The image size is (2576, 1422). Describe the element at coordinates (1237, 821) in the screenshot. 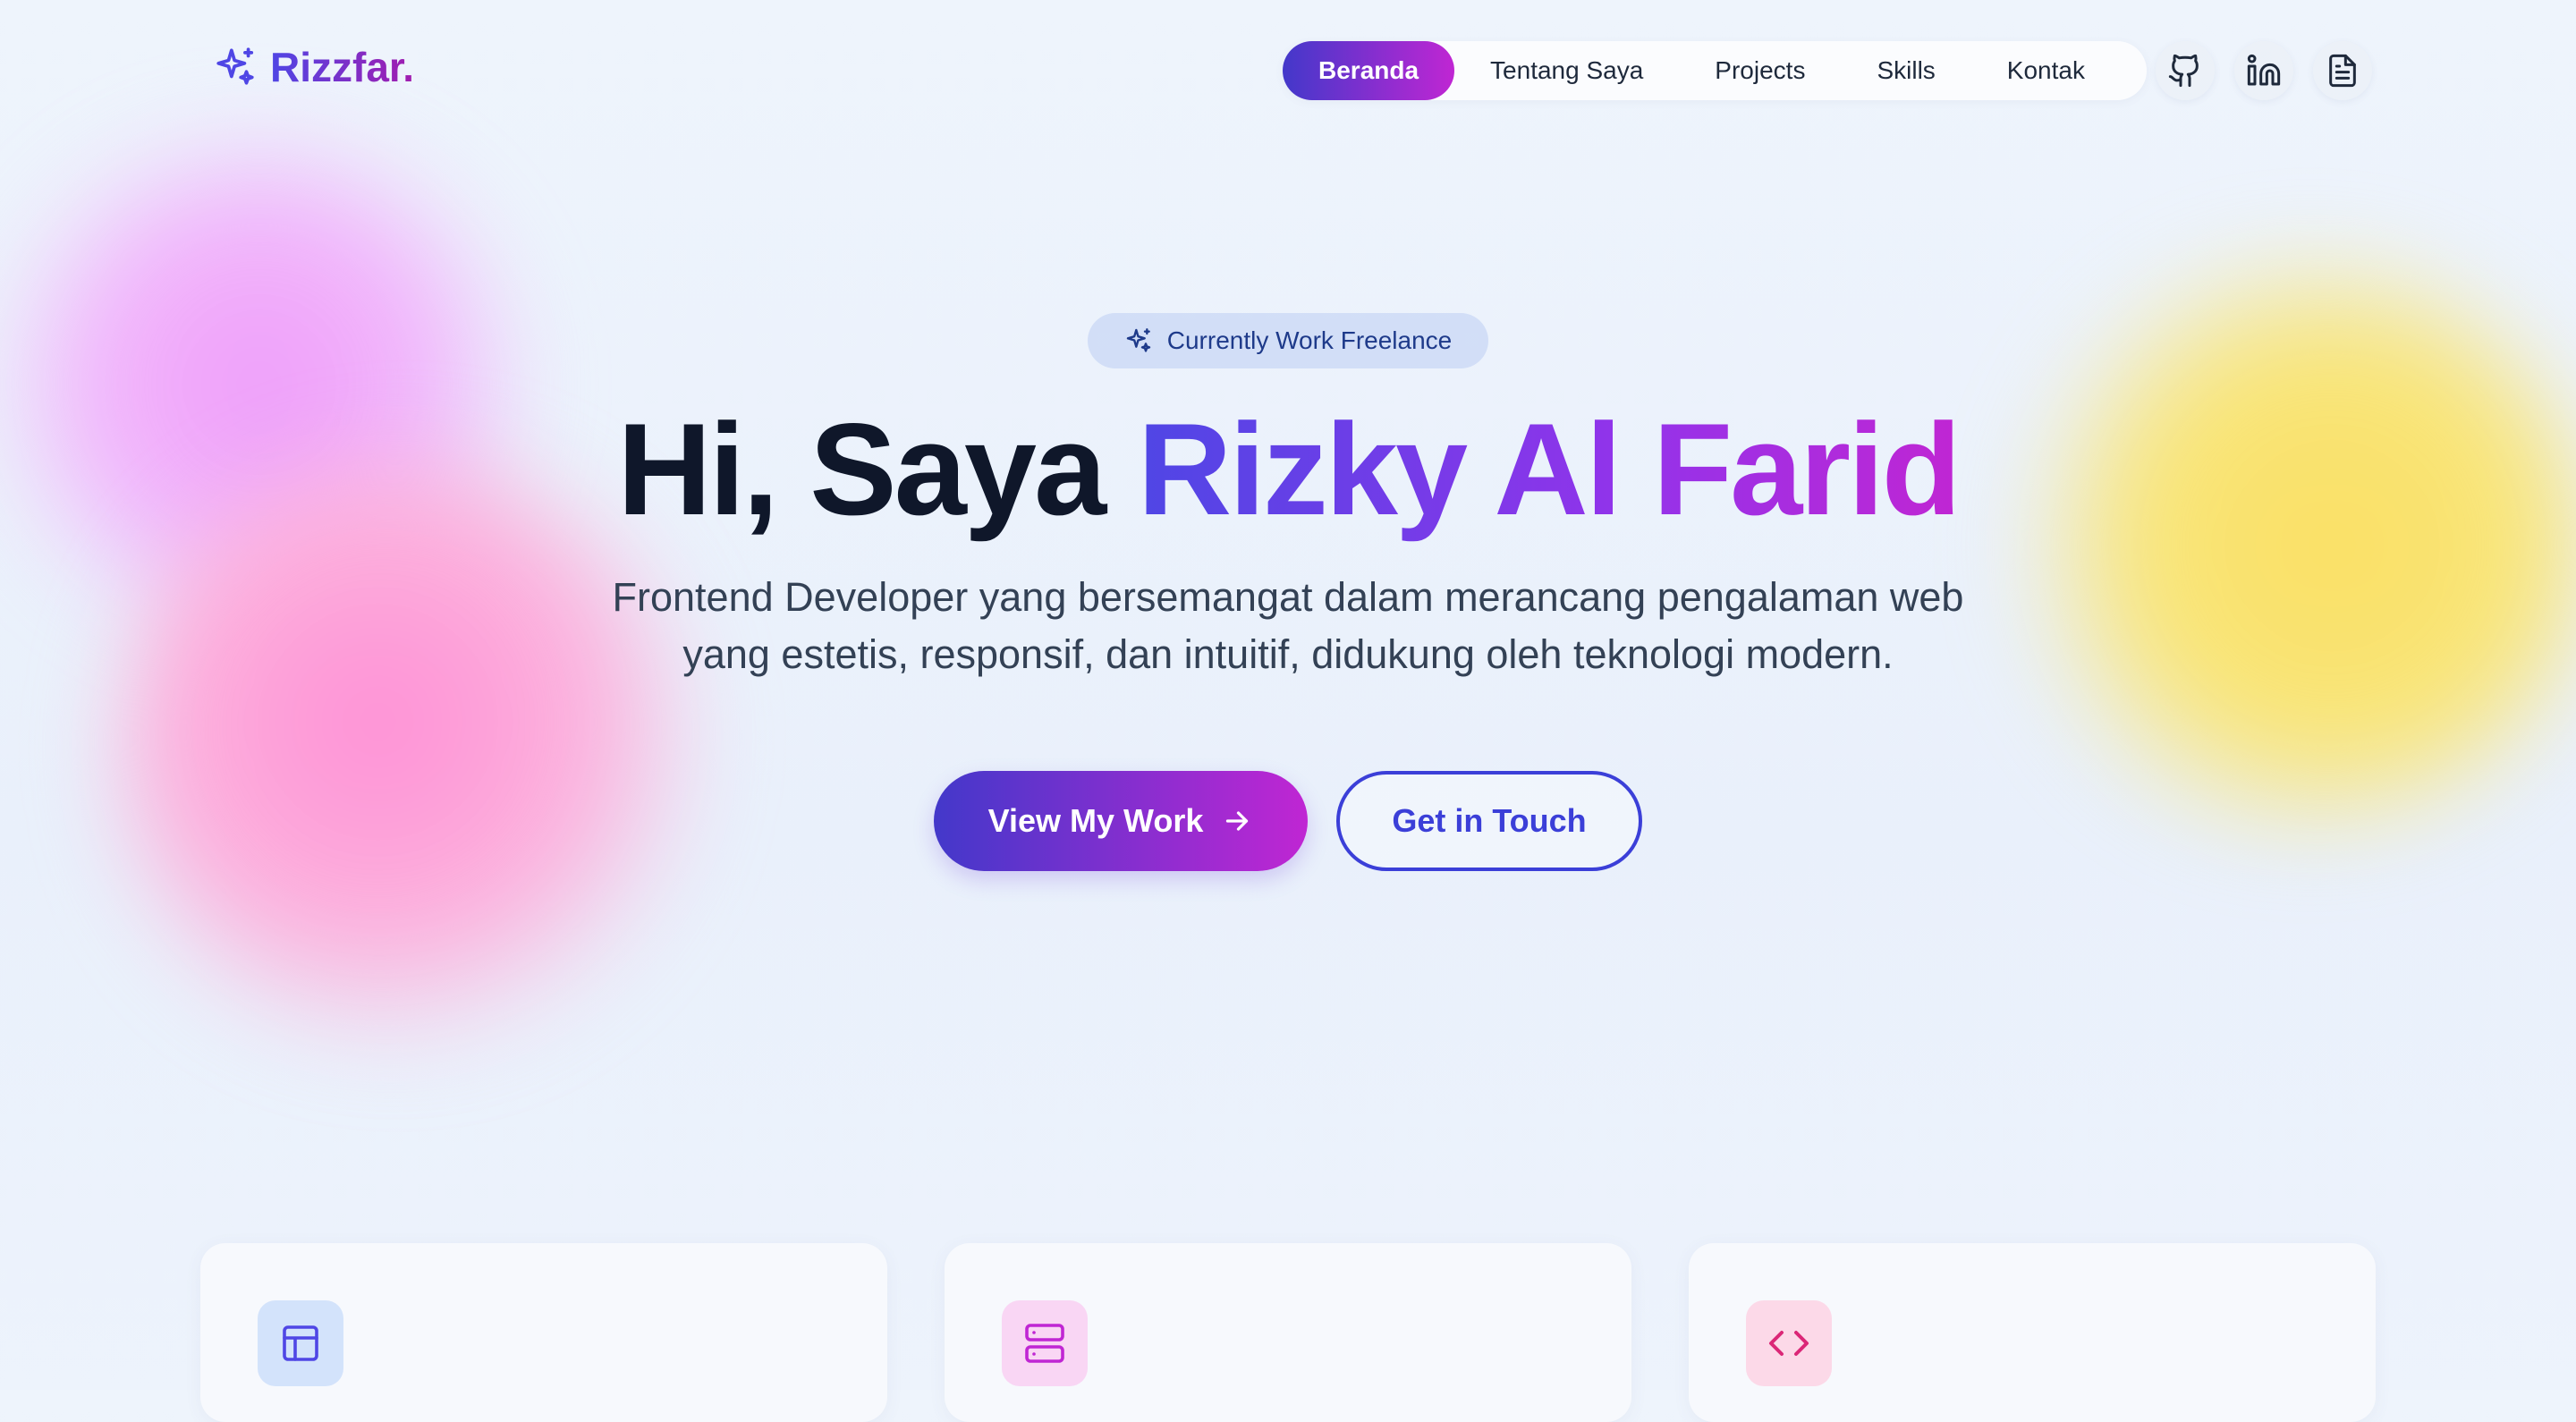

I see `arrow-right-icon` at that location.